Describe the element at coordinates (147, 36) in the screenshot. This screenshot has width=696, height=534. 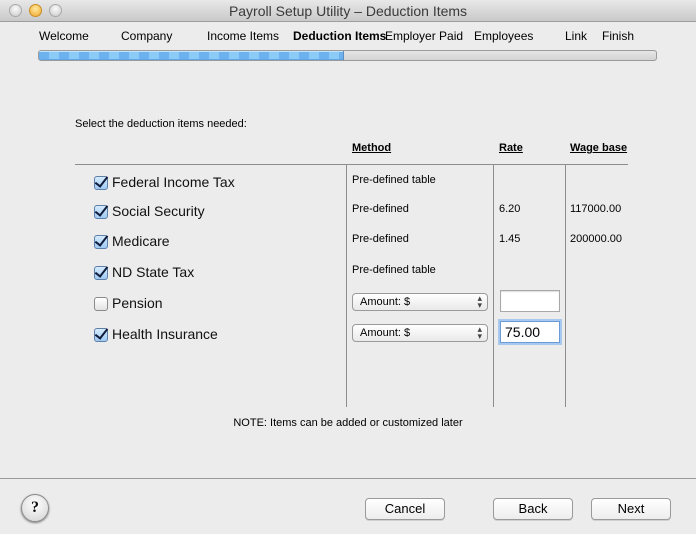
I see `step-company: Company` at that location.